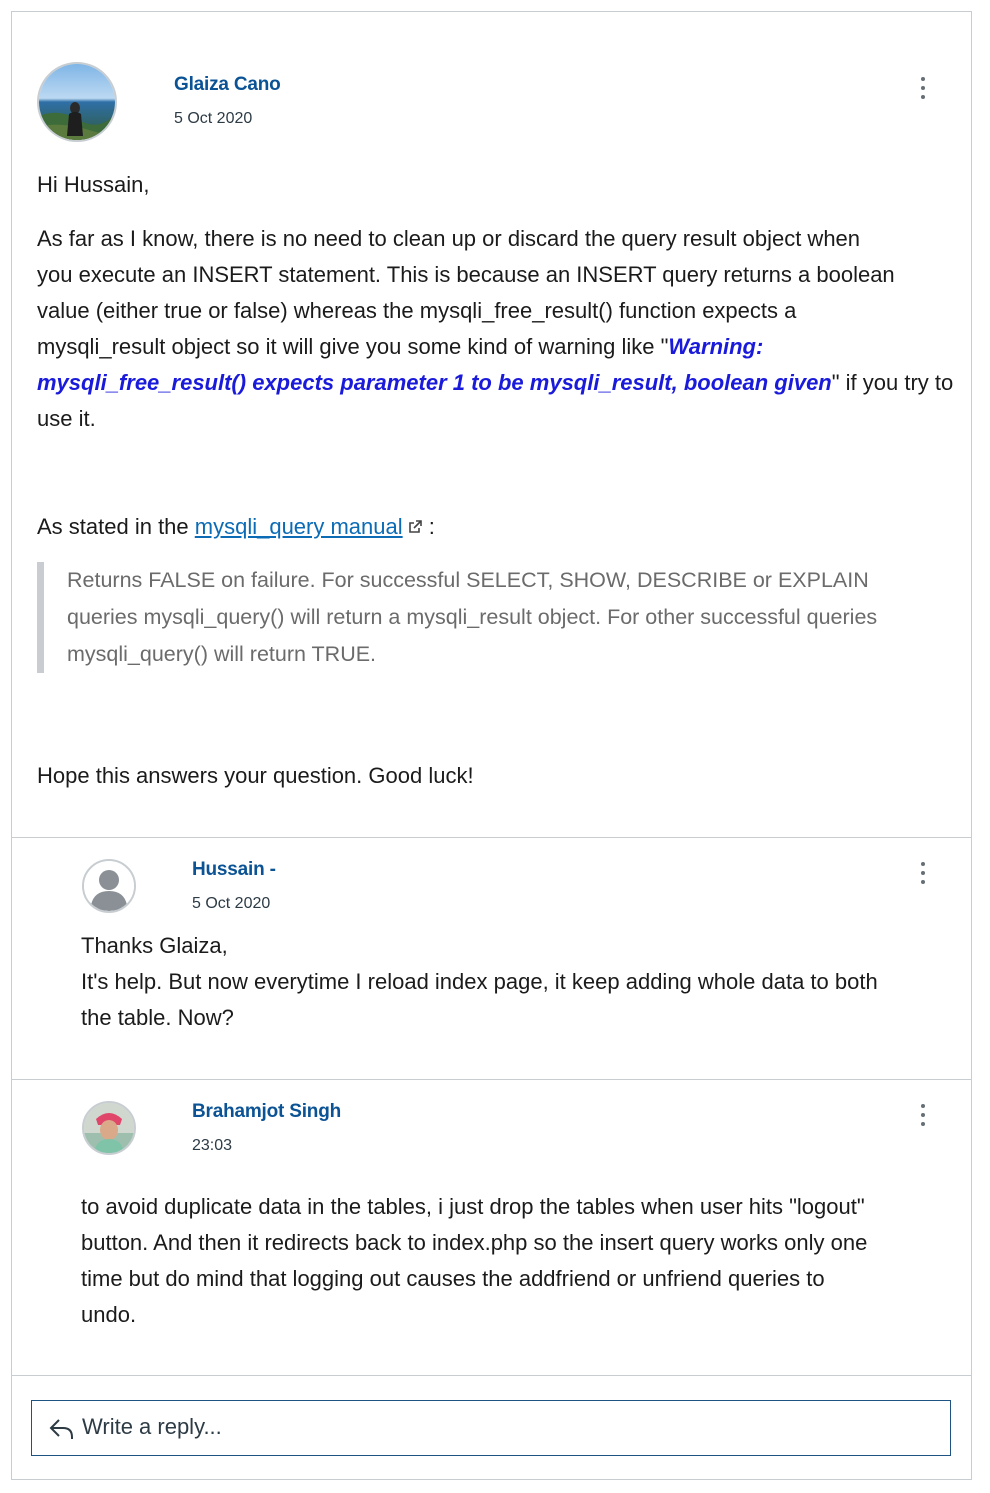 The height and width of the screenshot is (1493, 990). Describe the element at coordinates (266, 1112) in the screenshot. I see `reply-author-name: Brahamjot Singh` at that location.